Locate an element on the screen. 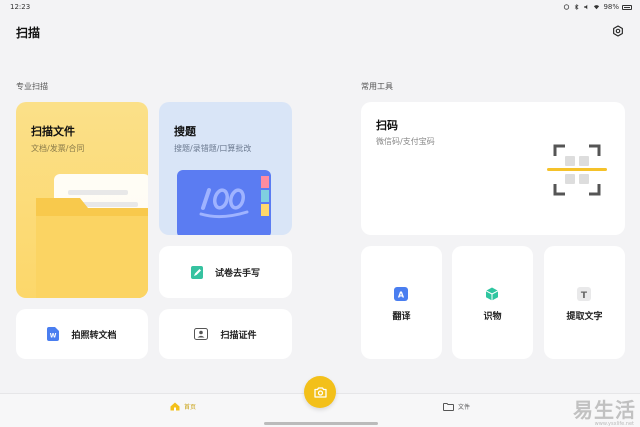  home-icon is located at coordinates (175, 406).